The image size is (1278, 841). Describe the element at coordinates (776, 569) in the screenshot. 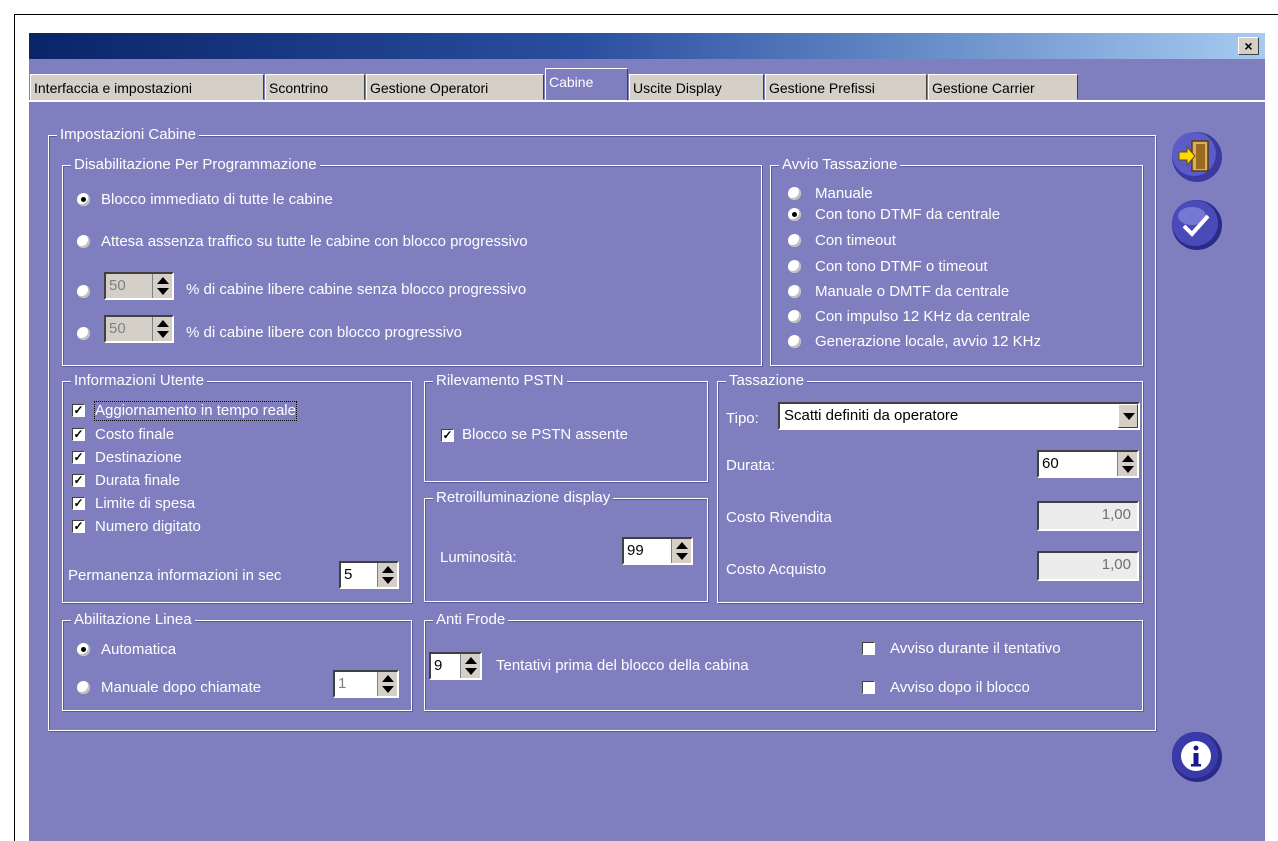

I see `costo-acquisto-label: Costo Acquisto` at that location.